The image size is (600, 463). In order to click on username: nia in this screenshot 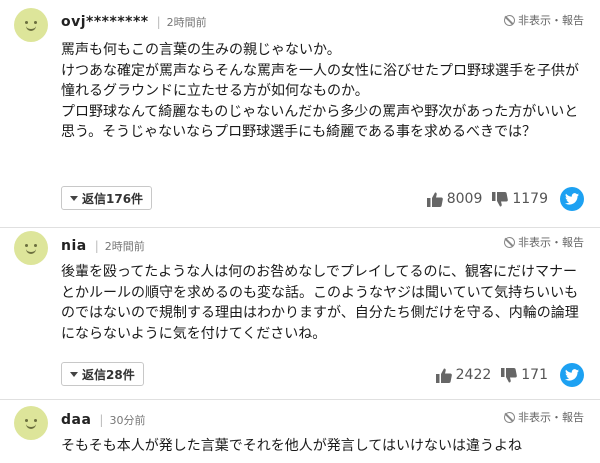, I will do `click(74, 246)`.